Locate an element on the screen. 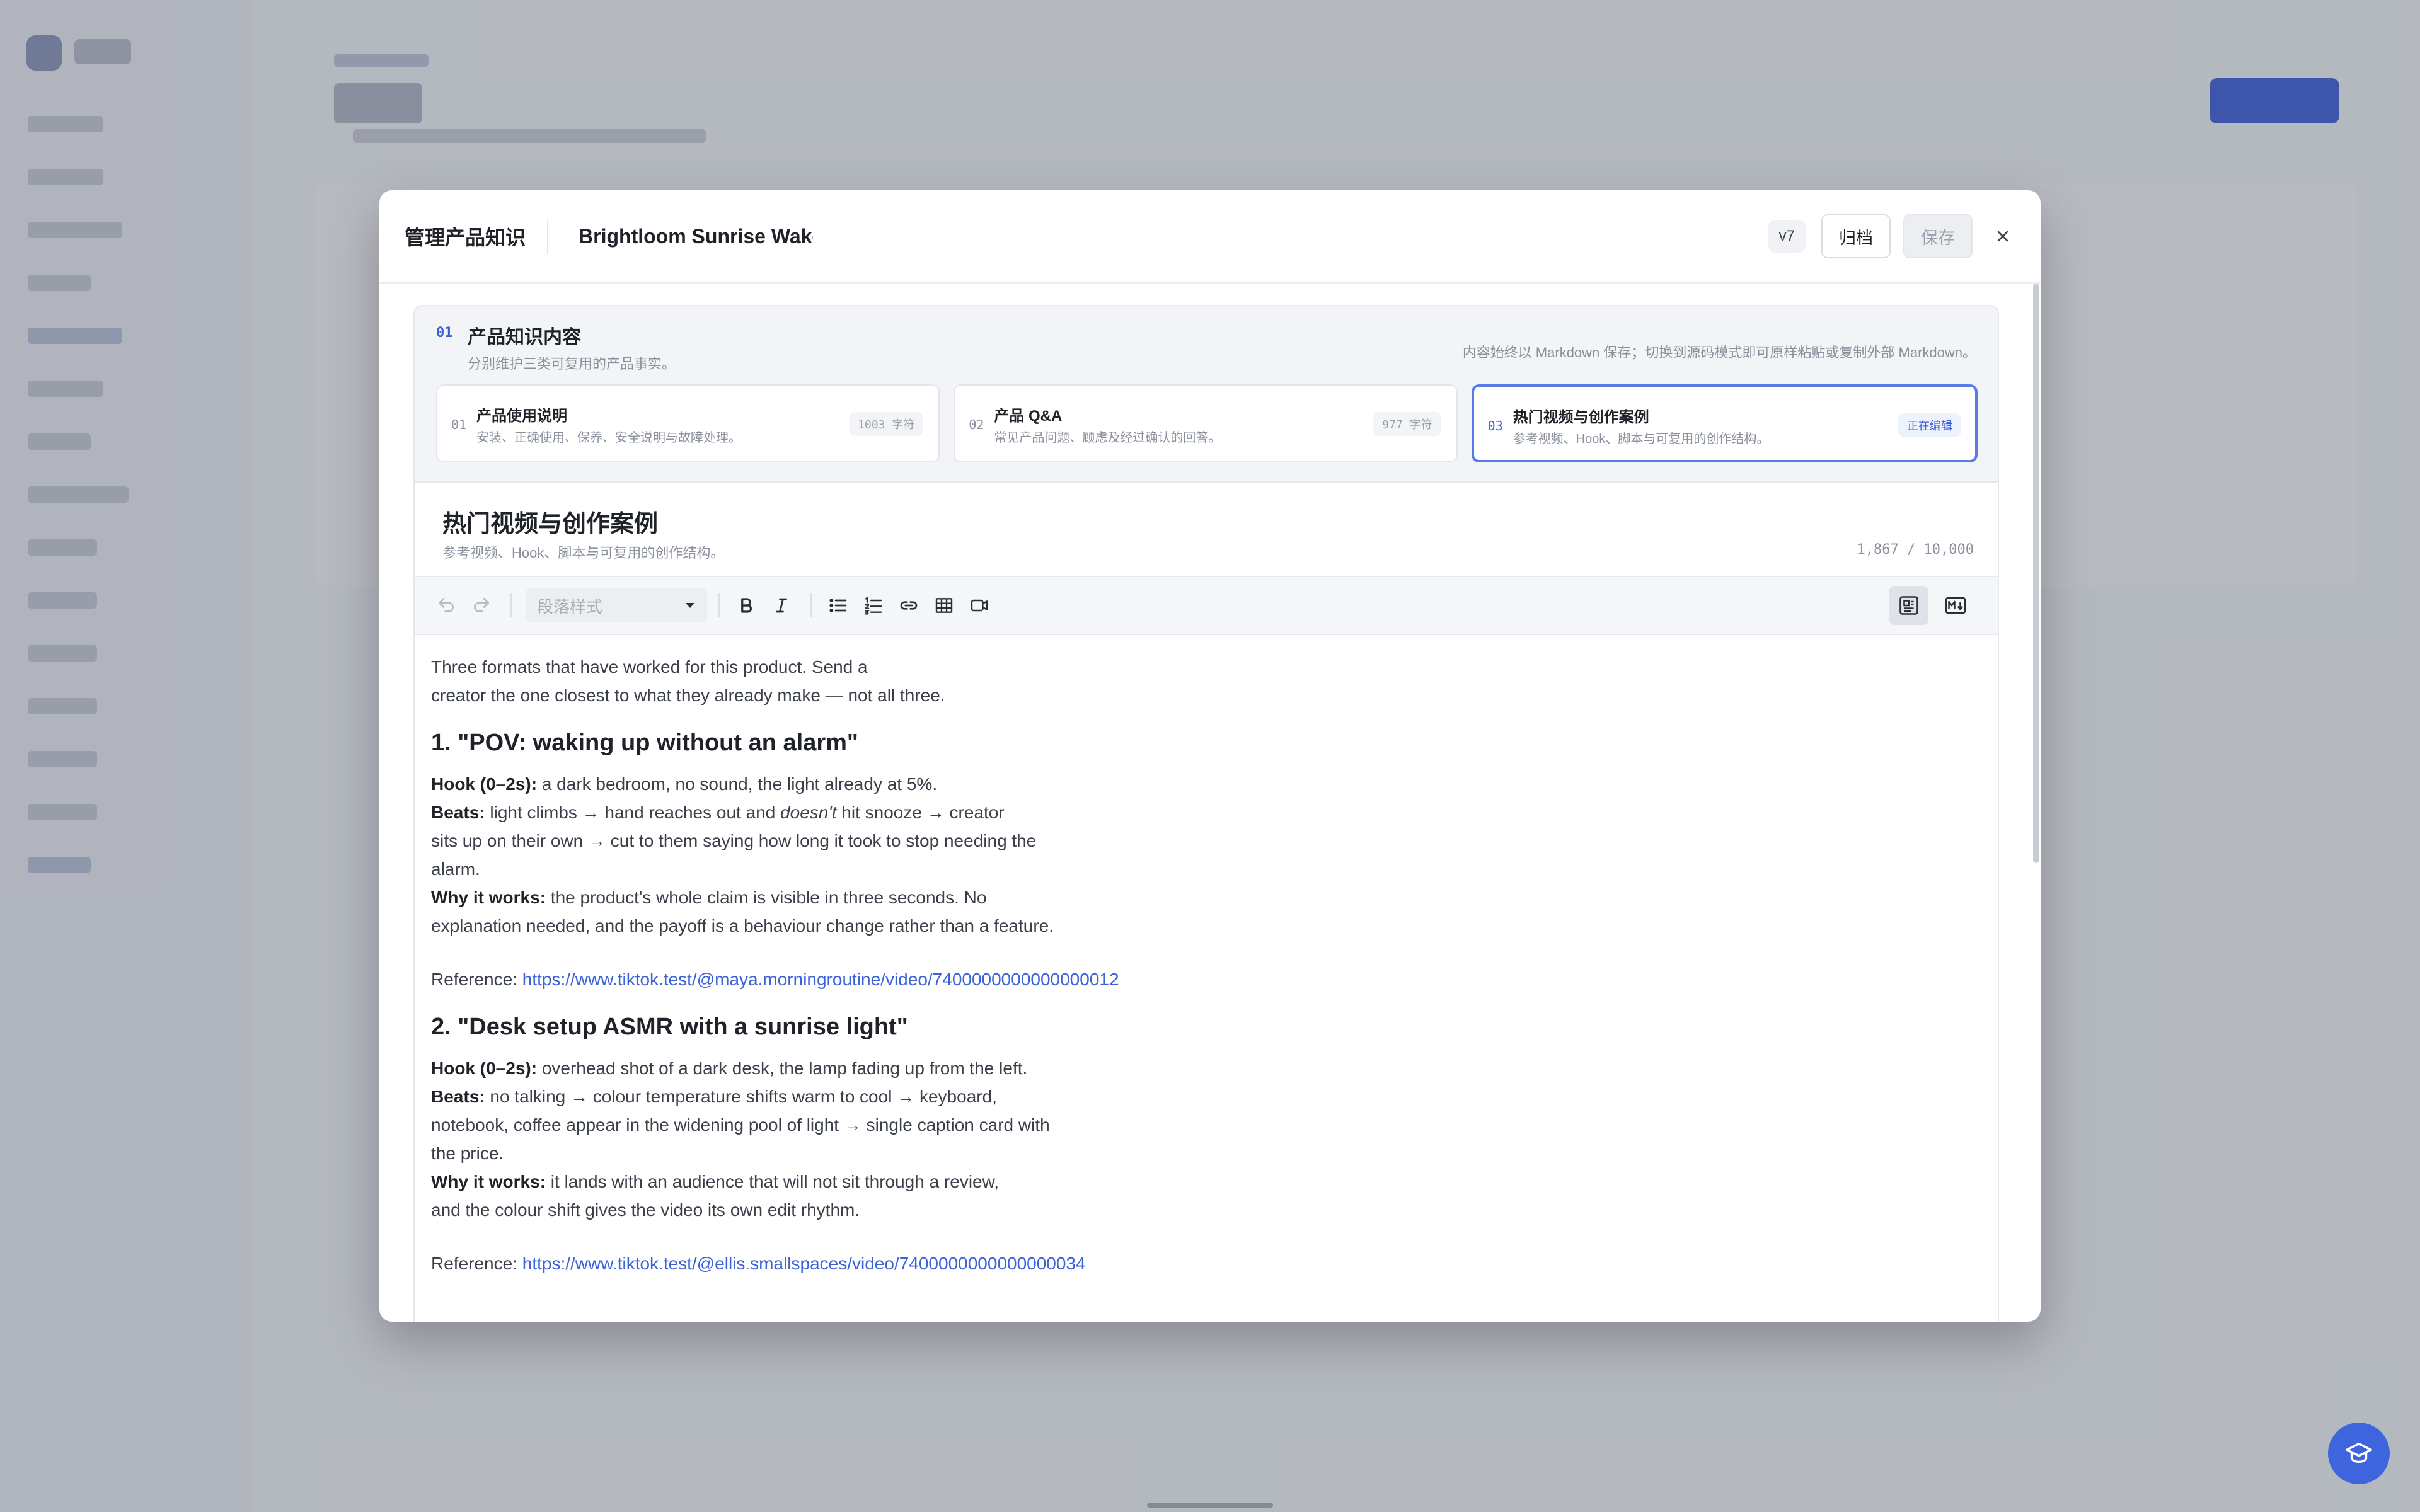  help-button is located at coordinates (2359, 1453).